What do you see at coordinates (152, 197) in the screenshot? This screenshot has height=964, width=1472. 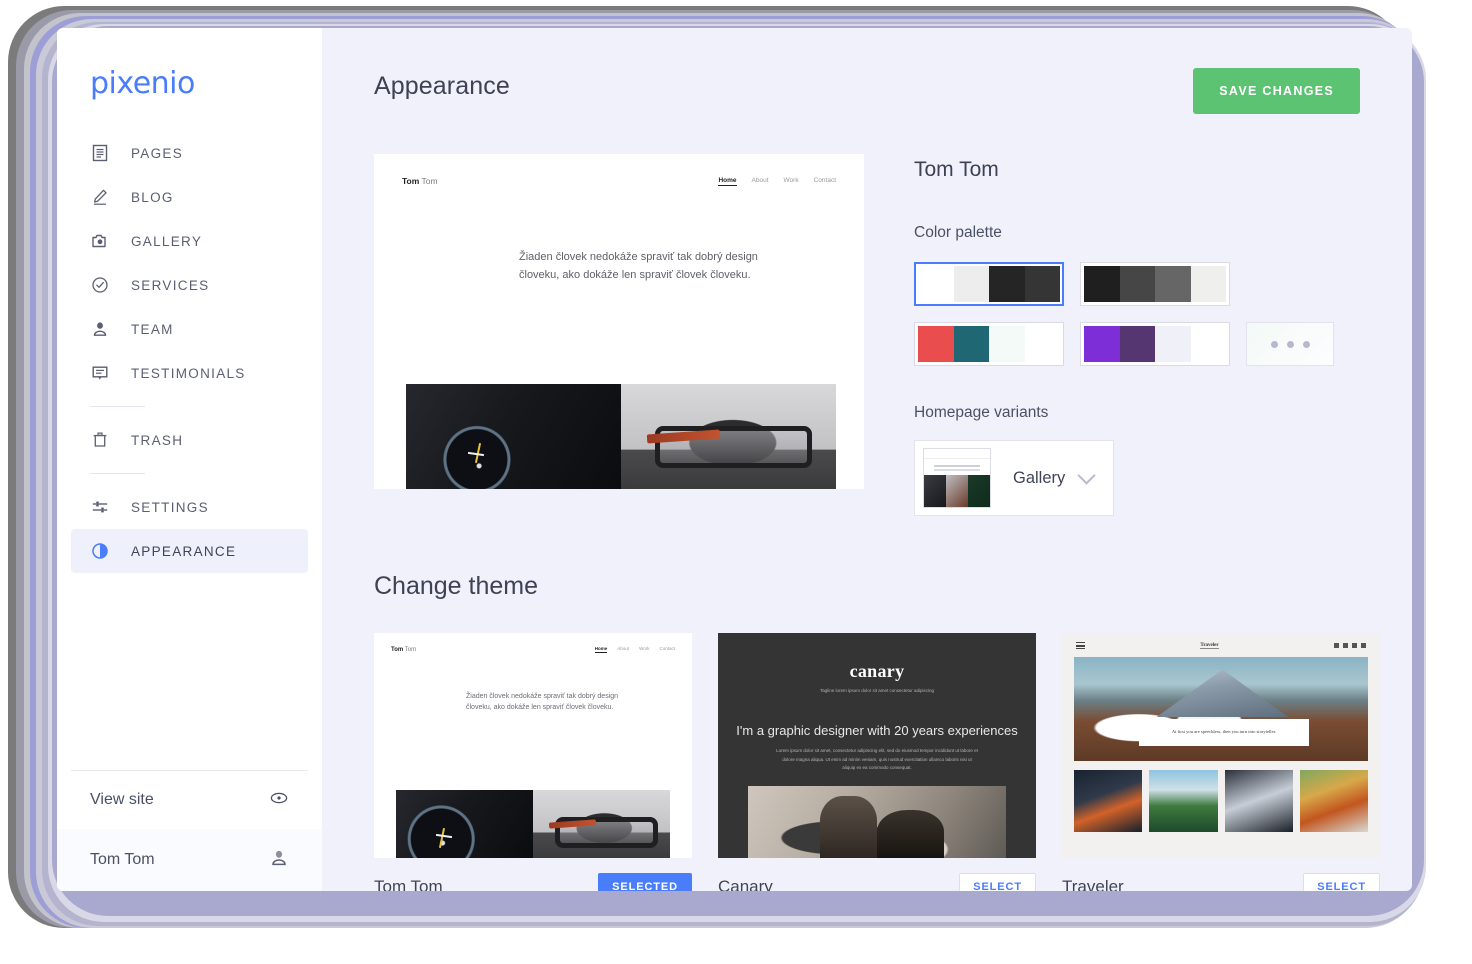 I see `sidebar-item-label: BLOG` at bounding box center [152, 197].